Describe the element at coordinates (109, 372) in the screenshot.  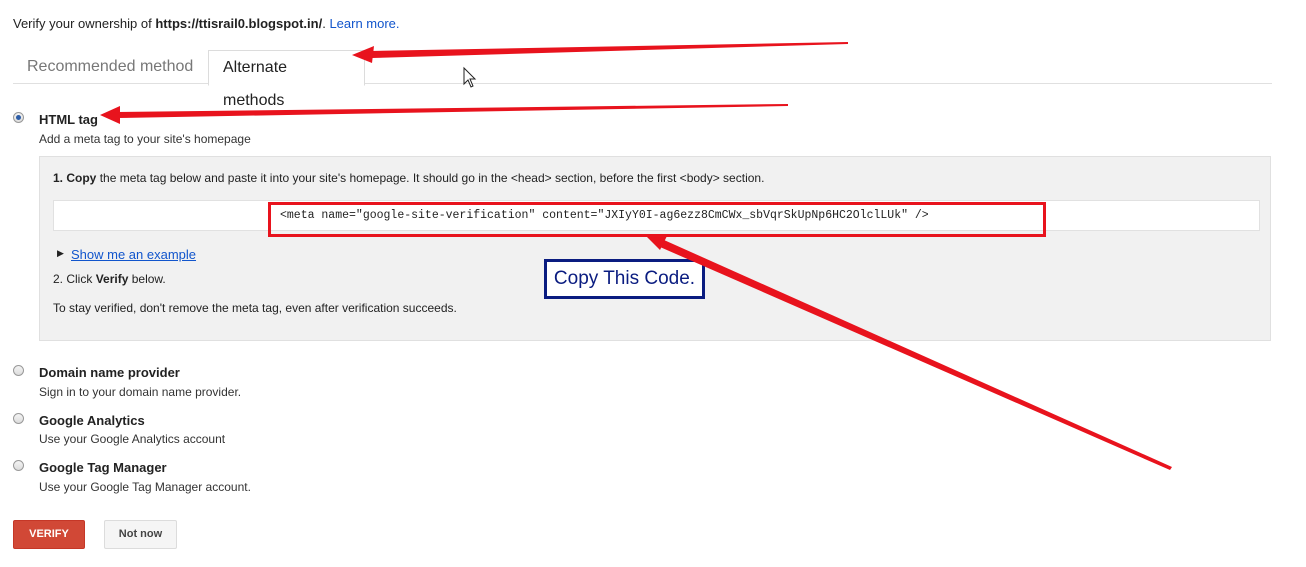
I see `domain-provider-title: Domain name provider` at that location.